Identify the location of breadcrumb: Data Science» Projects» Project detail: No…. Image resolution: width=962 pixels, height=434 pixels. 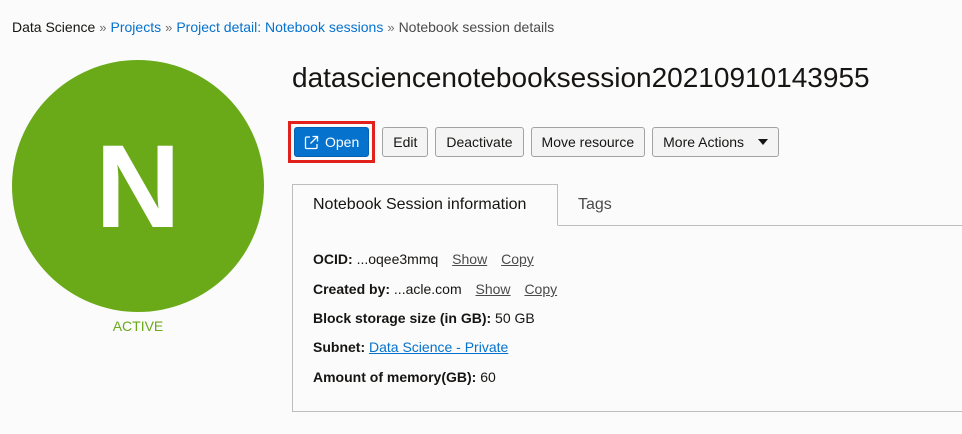
(283, 27).